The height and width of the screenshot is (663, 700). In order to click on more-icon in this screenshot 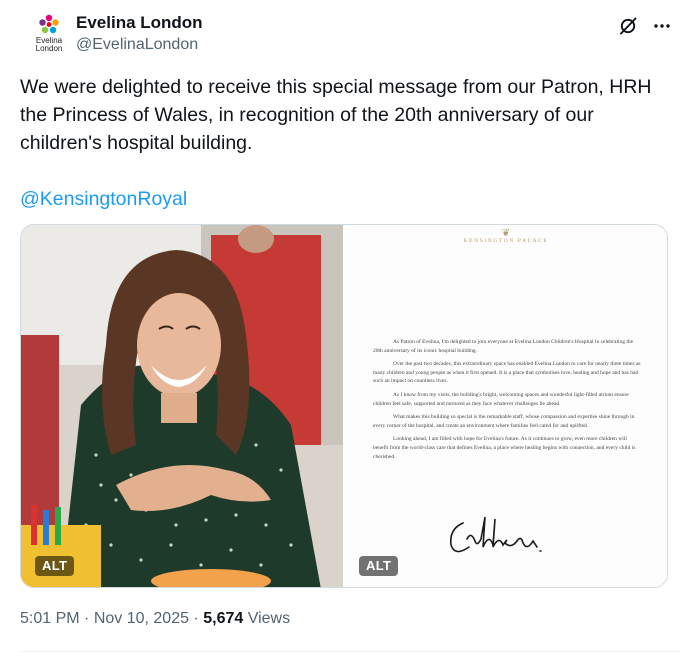, I will do `click(662, 26)`.